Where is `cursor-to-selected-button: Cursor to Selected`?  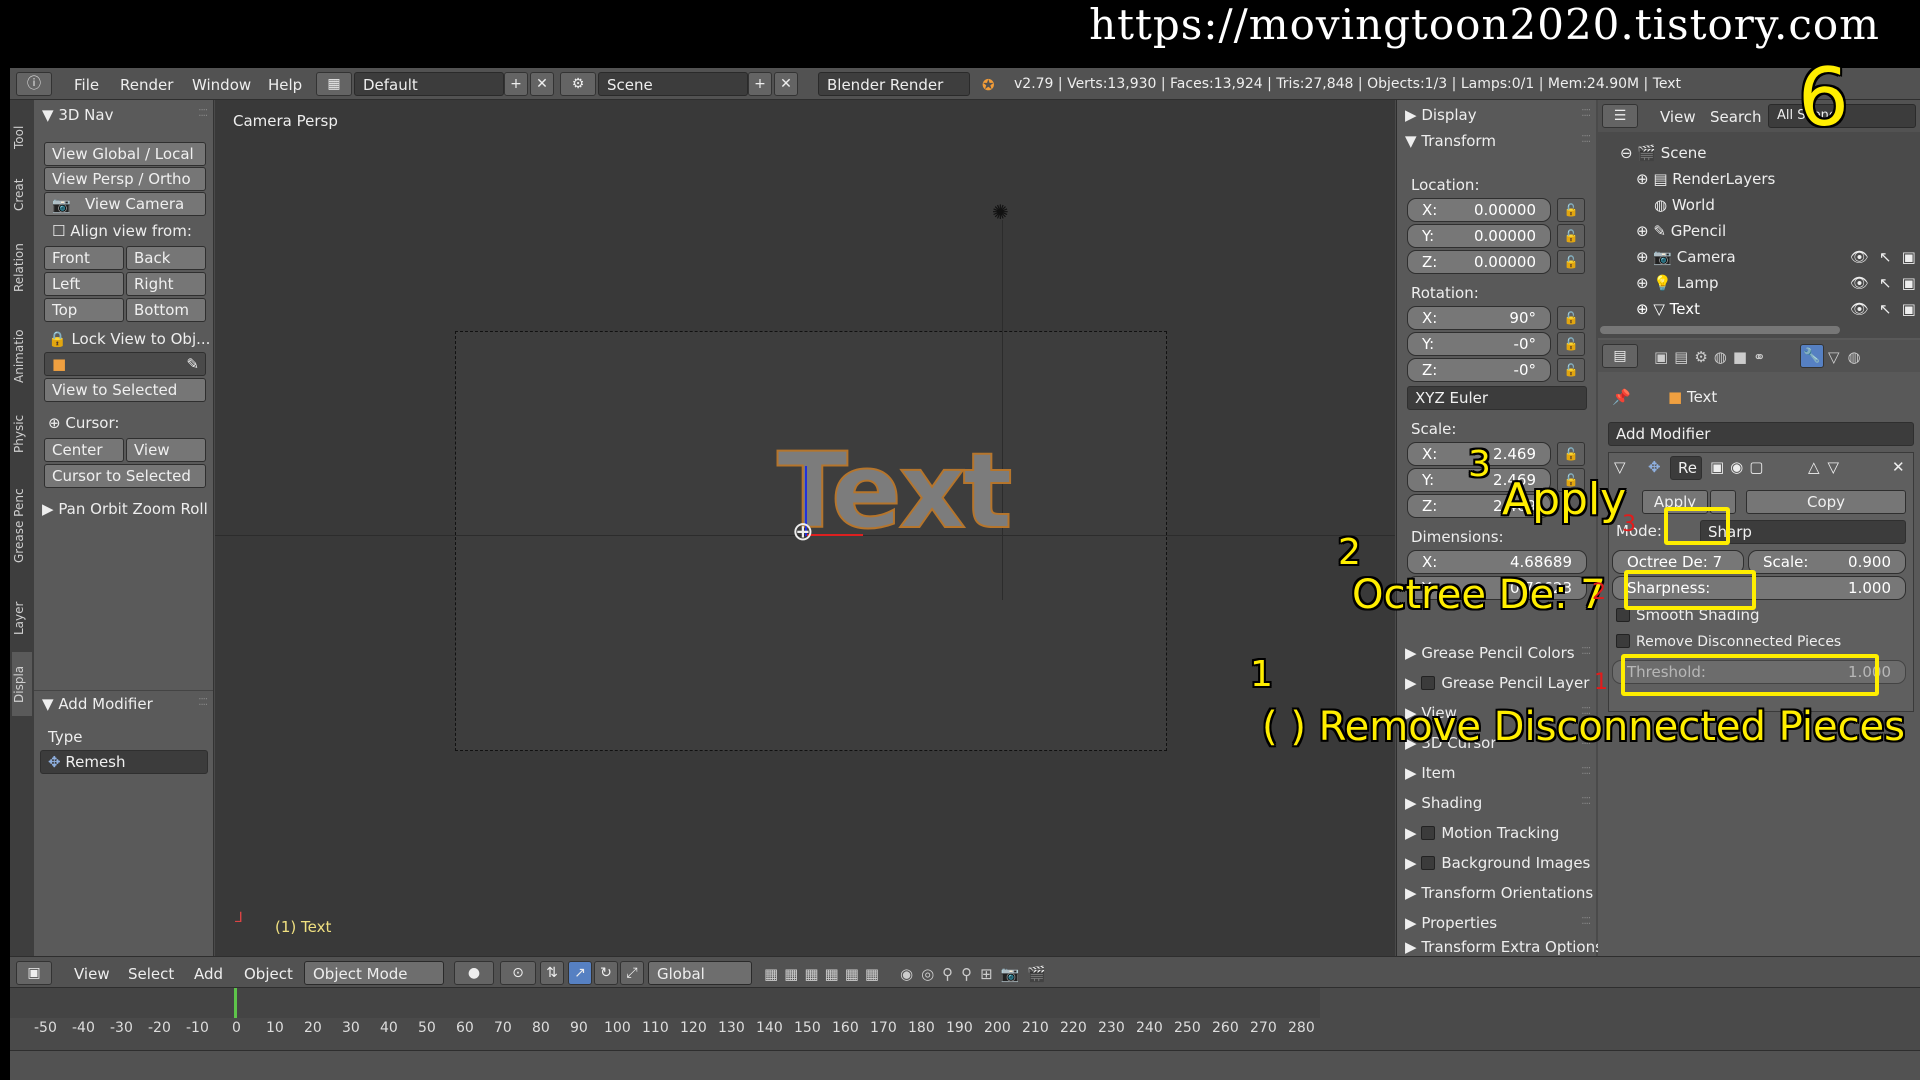 cursor-to-selected-button: Cursor to Selected is located at coordinates (125, 476).